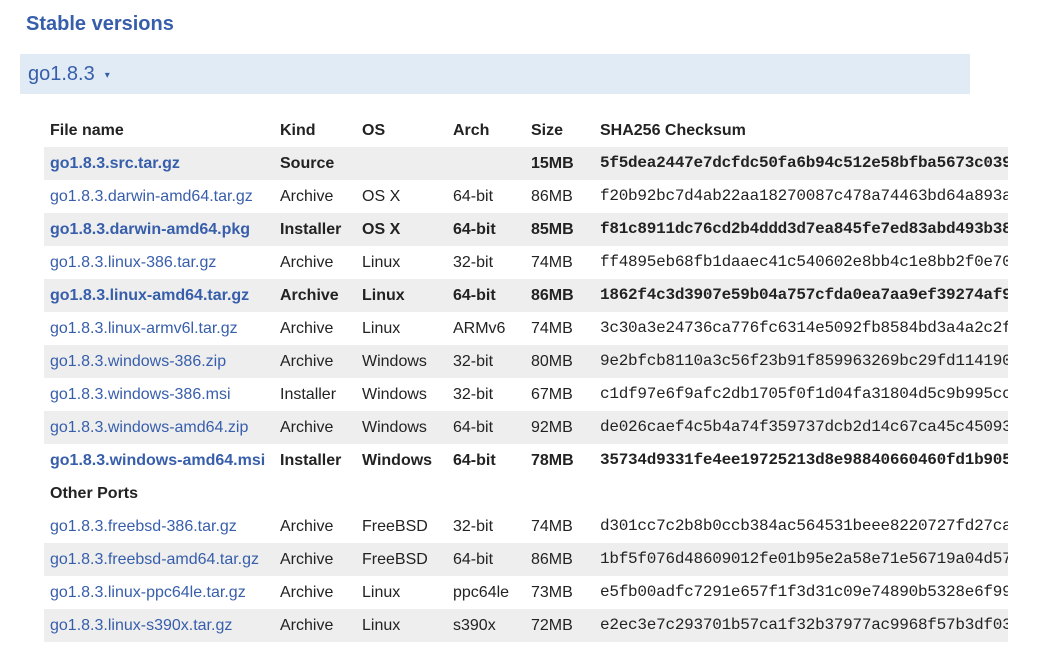 The image size is (1050, 653). Describe the element at coordinates (149, 427) in the screenshot. I see `file-link: go1.8.3.windows-amd64.zip` at that location.